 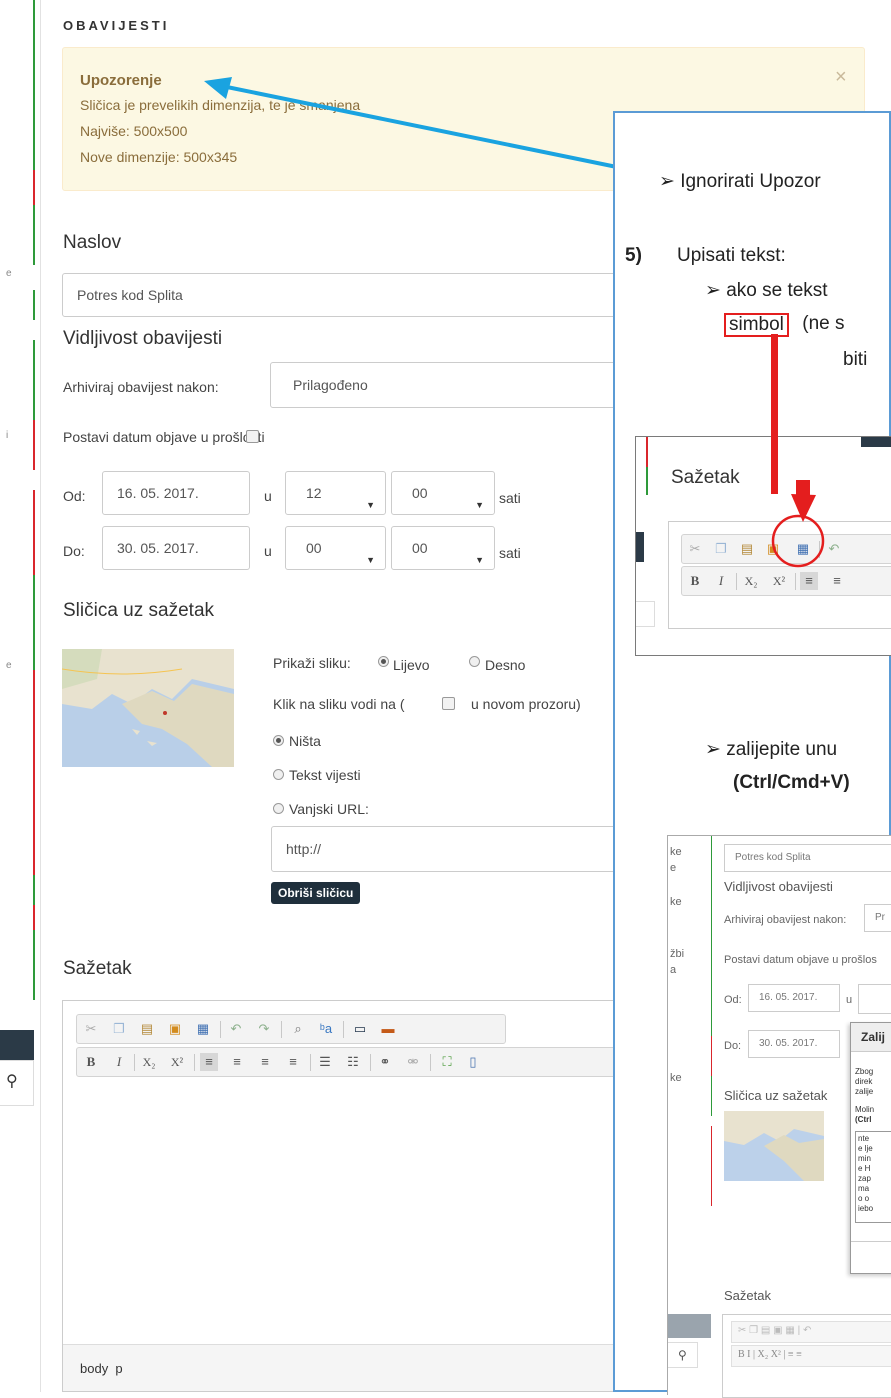 What do you see at coordinates (388, 1029) in the screenshot?
I see `html-icon: ▬` at bounding box center [388, 1029].